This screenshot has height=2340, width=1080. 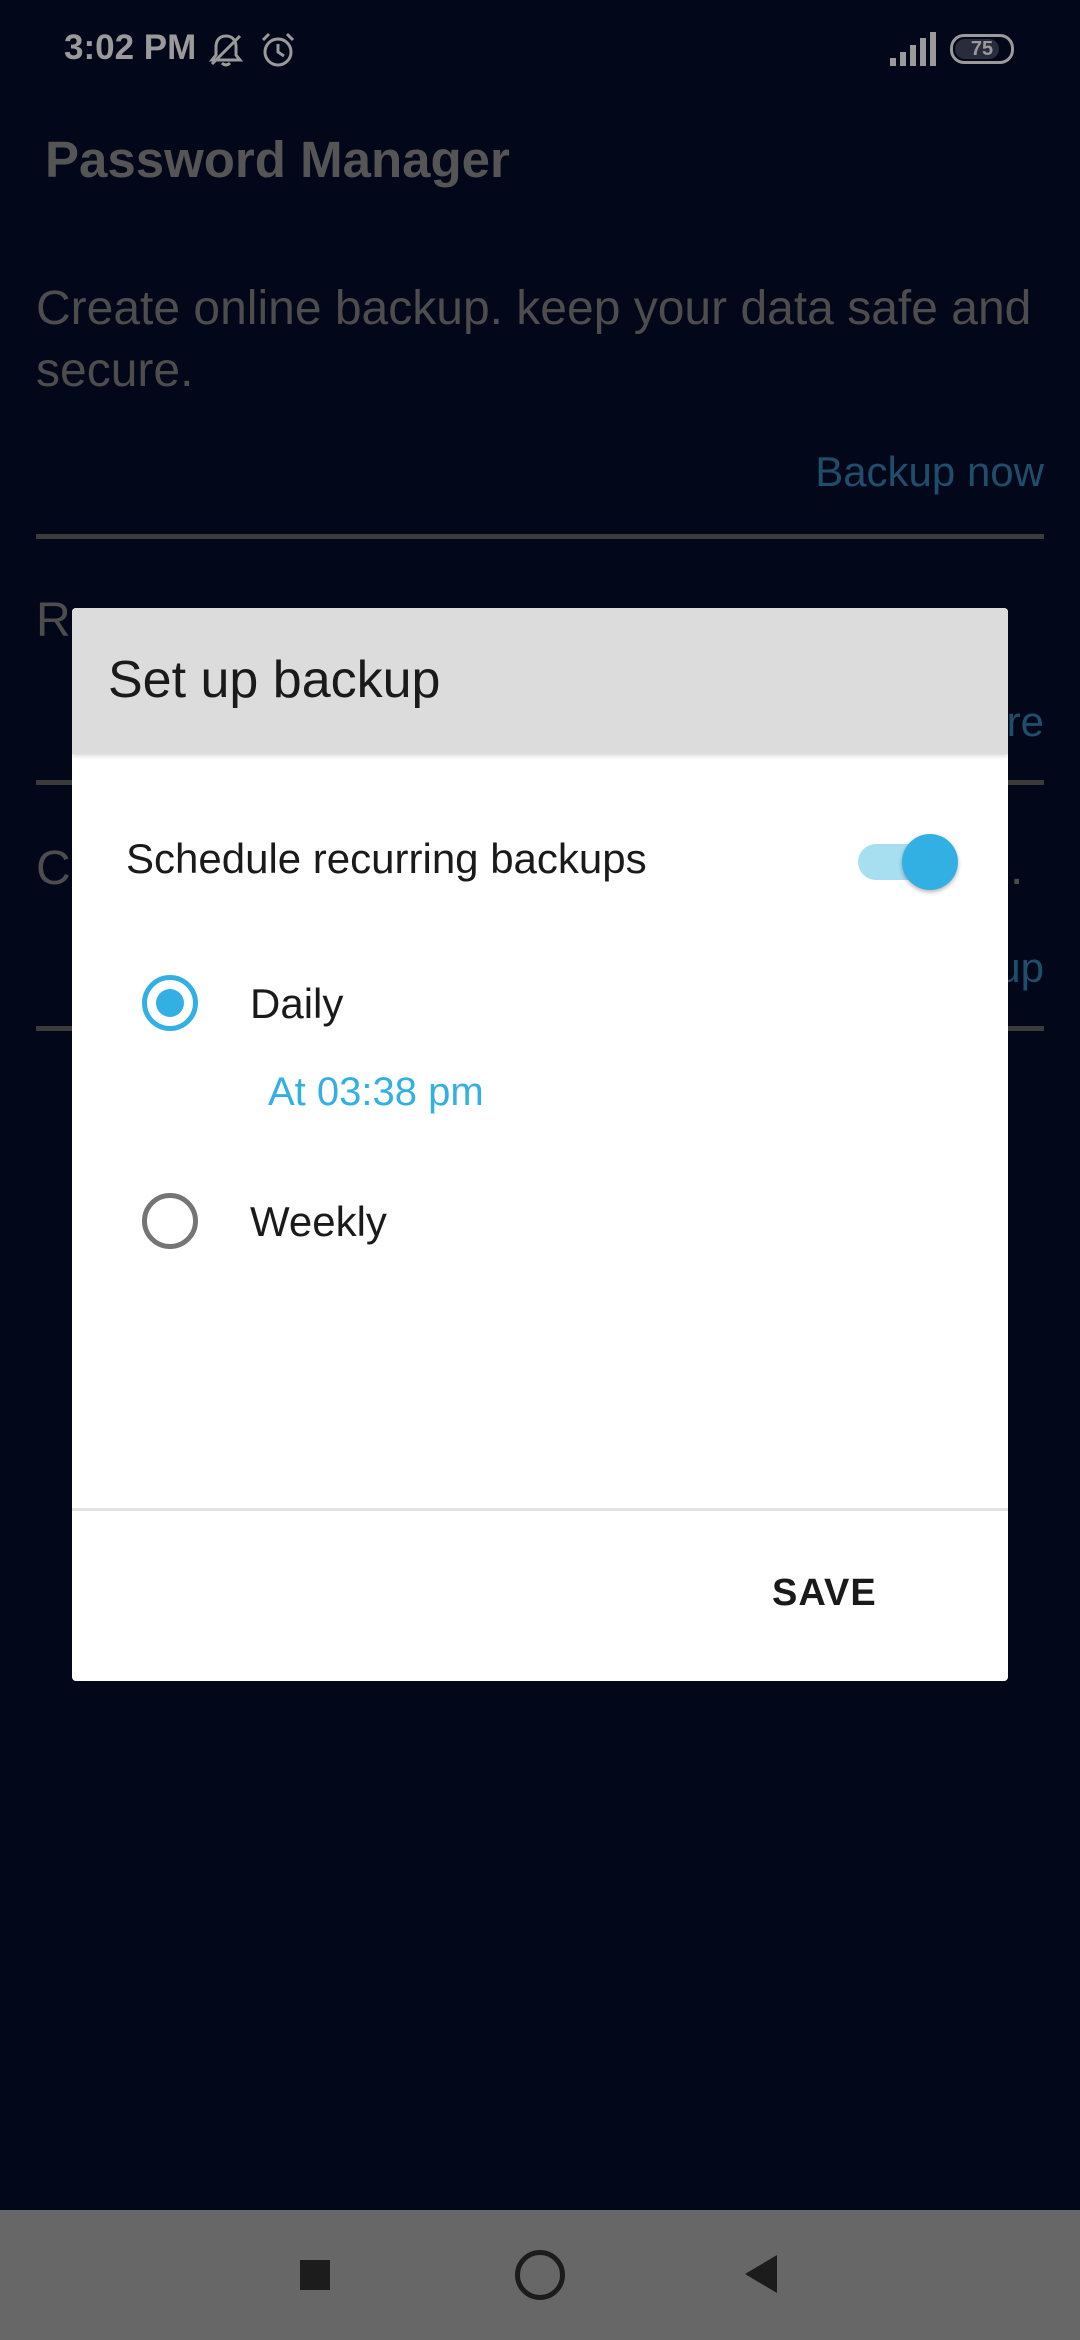 What do you see at coordinates (386, 858) in the screenshot?
I see `schedule-label: Schedule recurring backups` at bounding box center [386, 858].